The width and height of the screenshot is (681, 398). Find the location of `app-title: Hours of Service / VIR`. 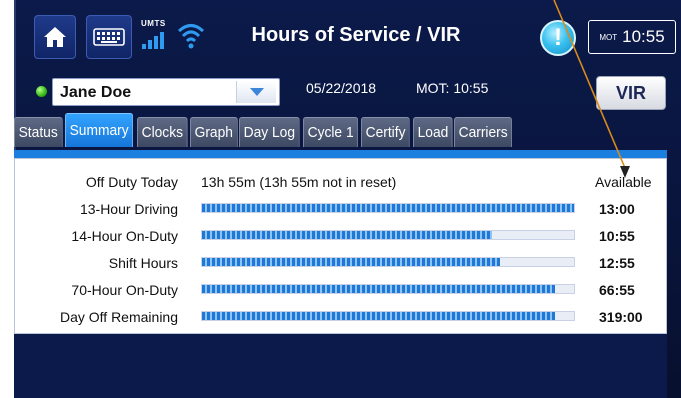

app-title: Hours of Service / VIR is located at coordinates (356, 35).